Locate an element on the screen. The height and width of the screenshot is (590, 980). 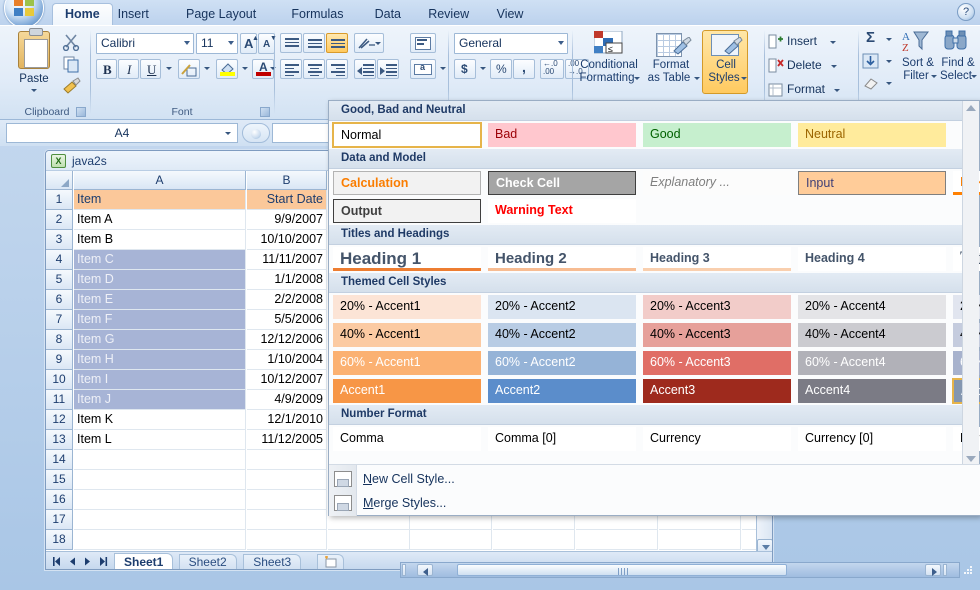
cell-style-swatch: Check Cell is located at coordinates (562, 183).